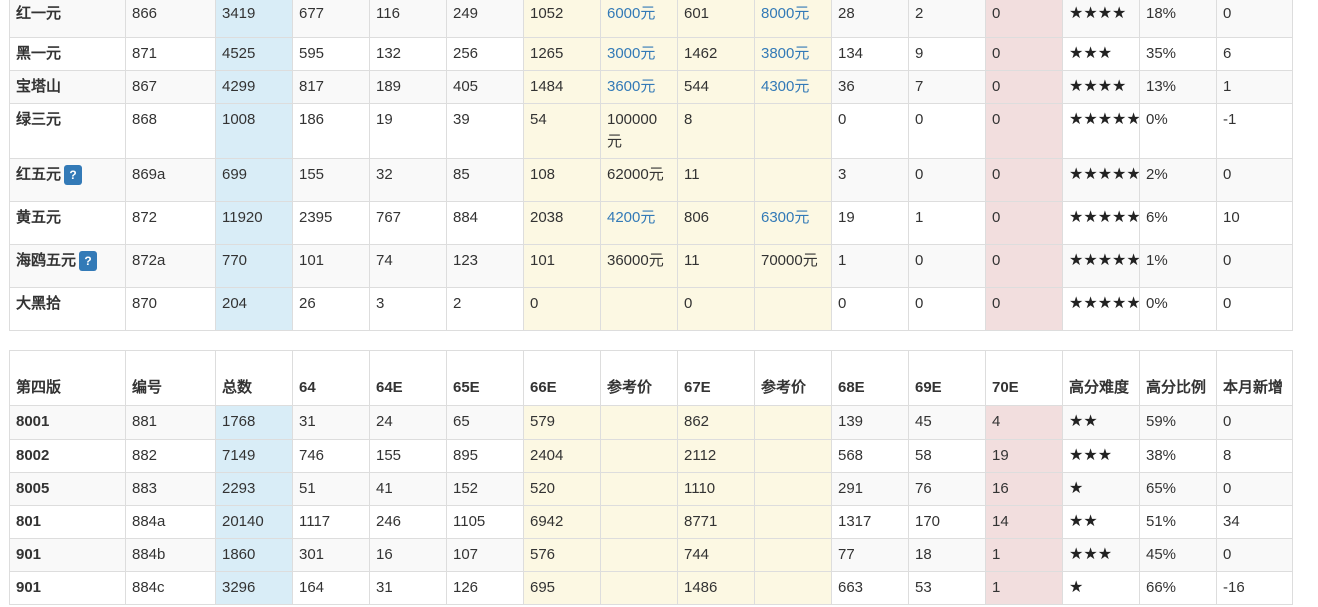 The width and height of the screenshot is (1318, 607). I want to click on reference-price-link: 4200元, so click(631, 217).